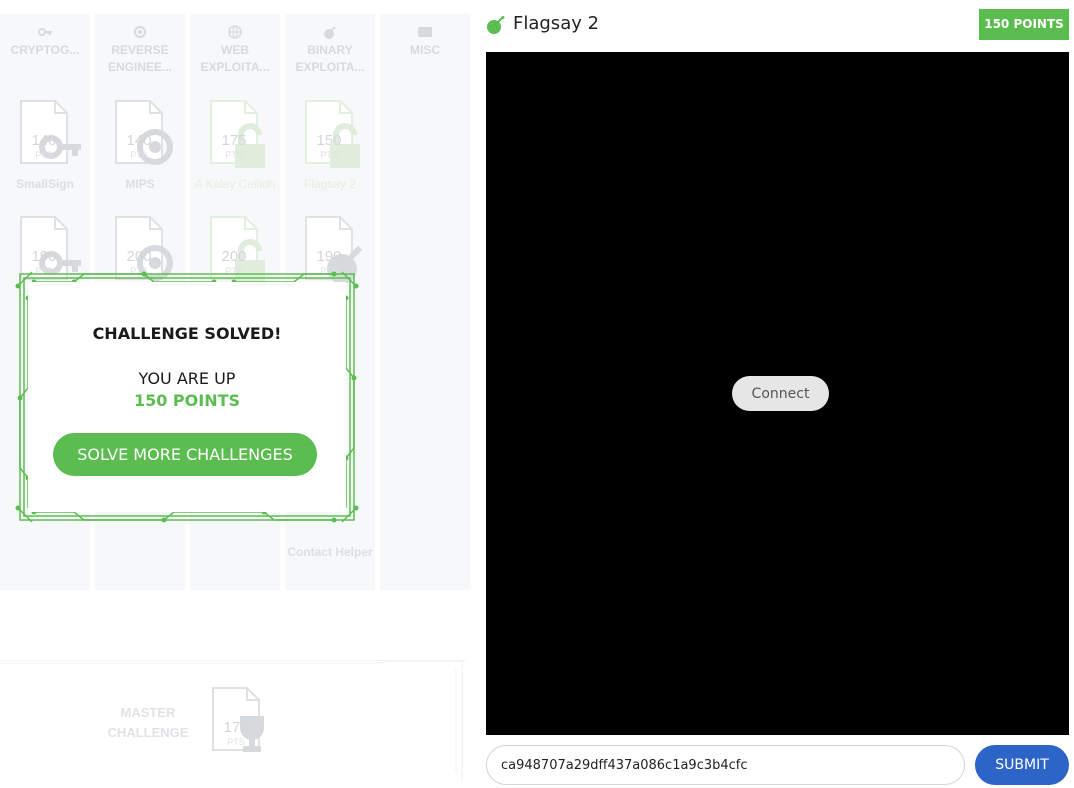  What do you see at coordinates (235, 184) in the screenshot?
I see `challenge-name: A Kaley Ceilidh` at bounding box center [235, 184].